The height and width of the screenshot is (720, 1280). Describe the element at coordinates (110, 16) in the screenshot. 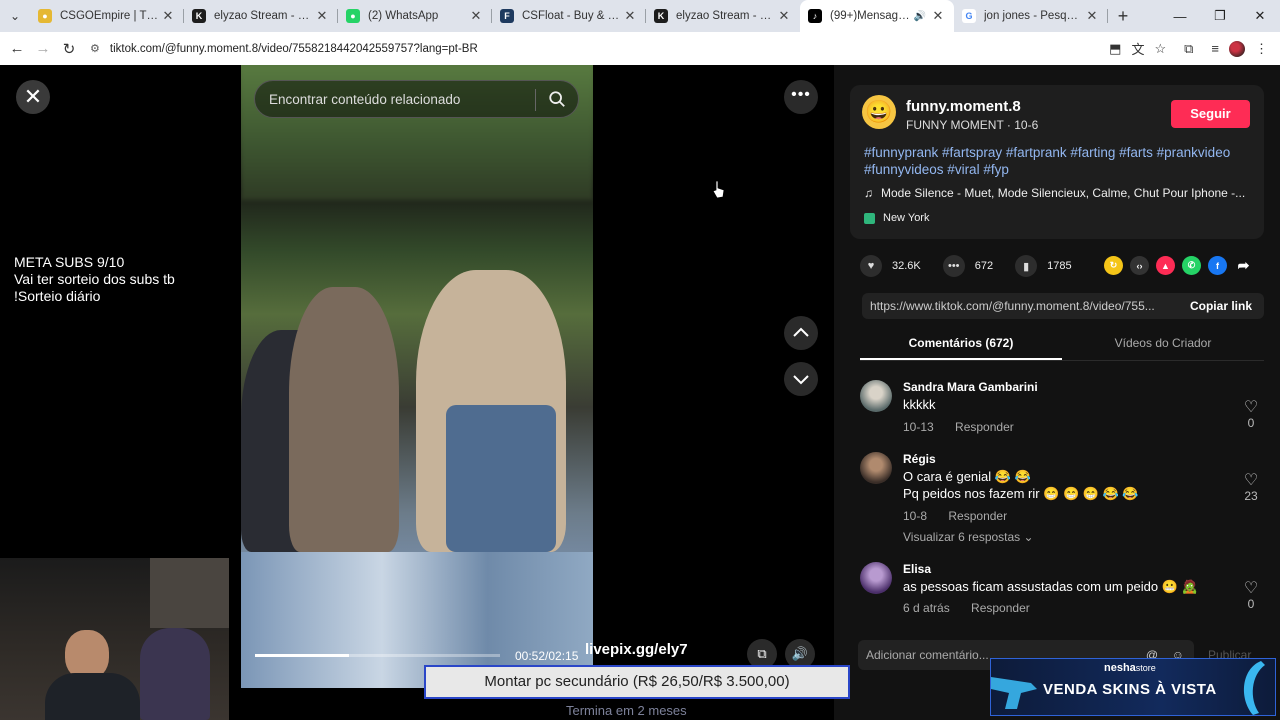

I see `tab-title: CSGOEmpire | The most t` at that location.